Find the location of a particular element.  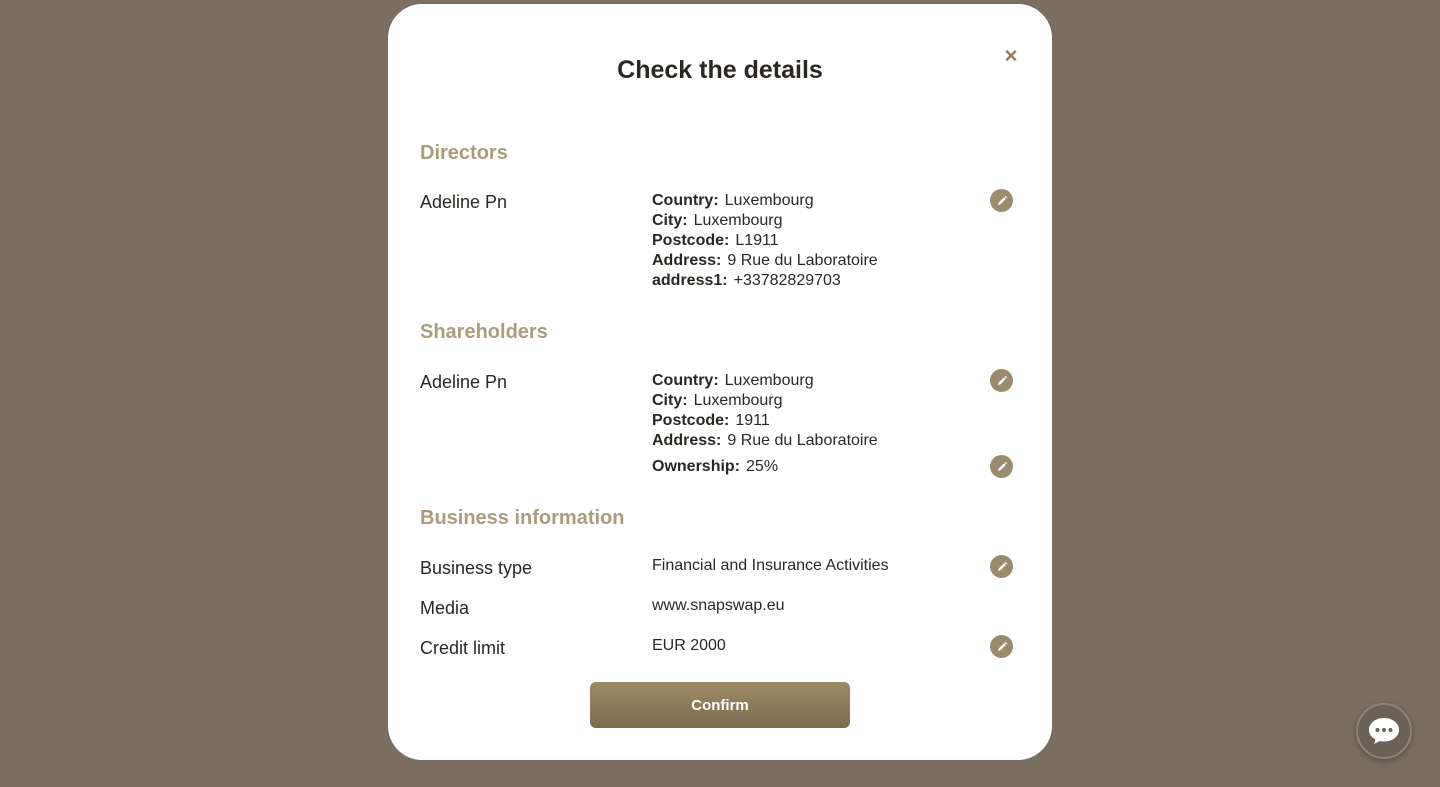

shareholder-city-row: City: Luxembourg is located at coordinates (717, 400).